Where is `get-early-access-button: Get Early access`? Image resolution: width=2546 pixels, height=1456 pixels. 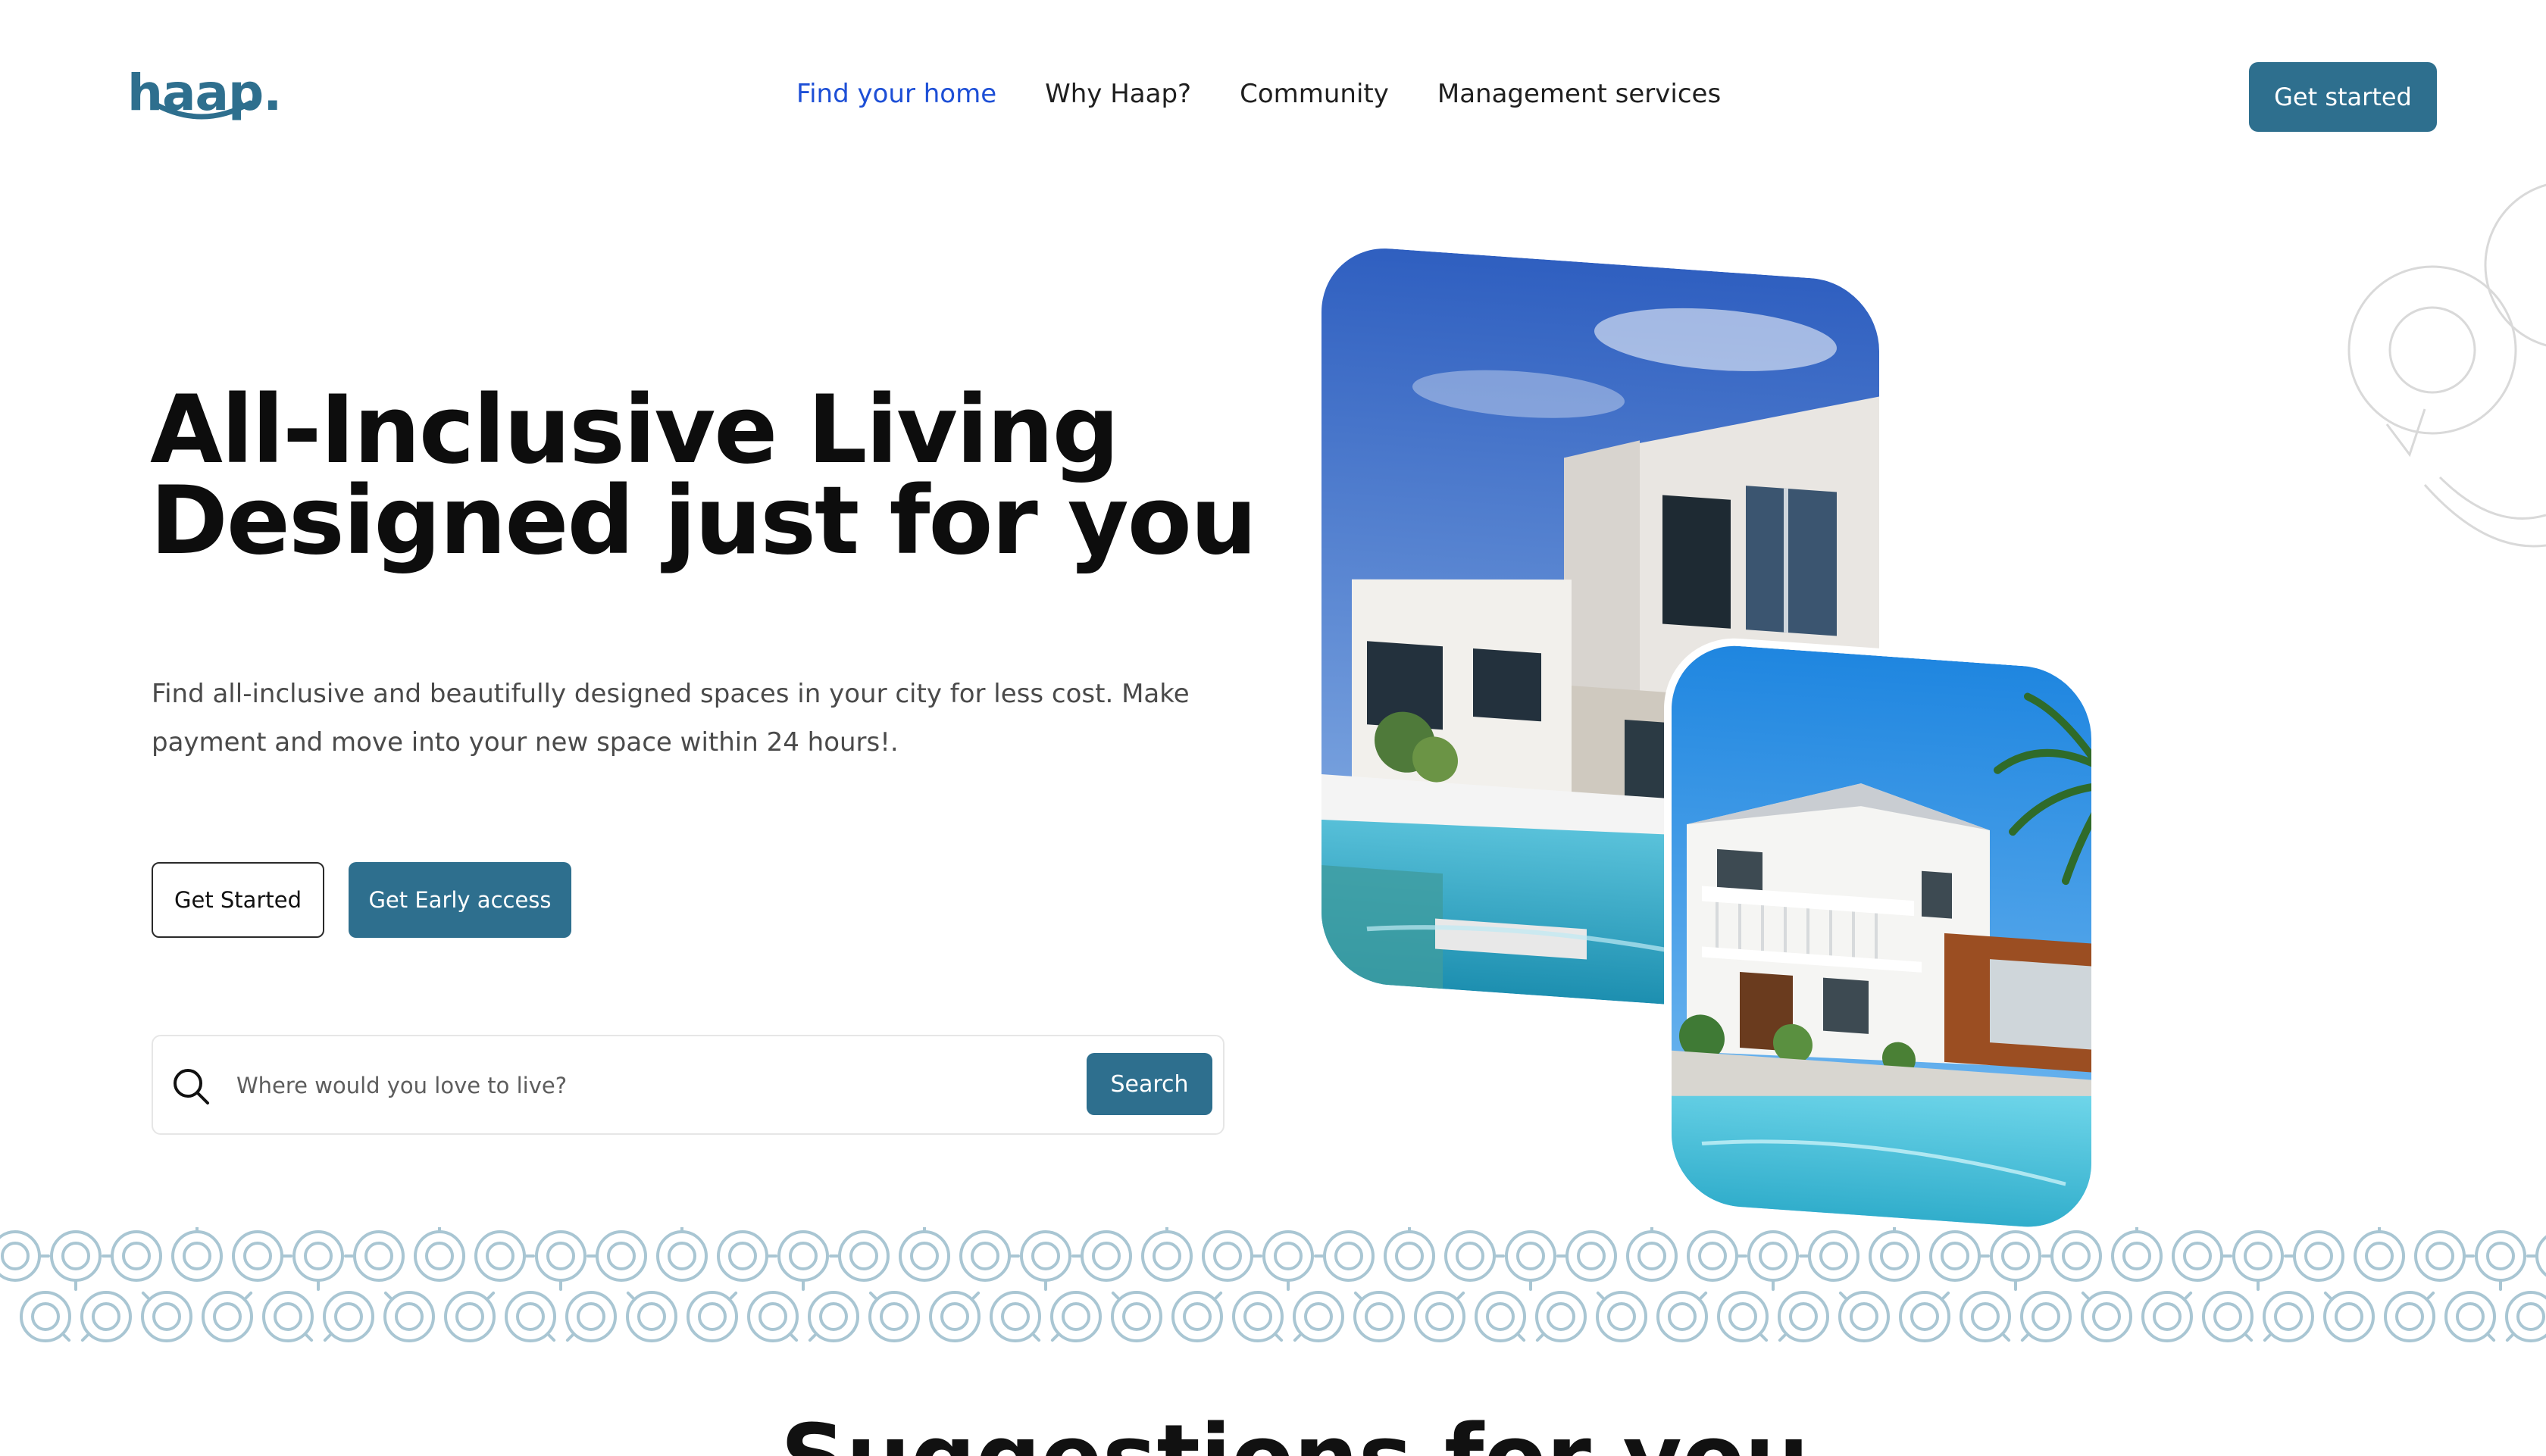 get-early-access-button: Get Early access is located at coordinates (460, 900).